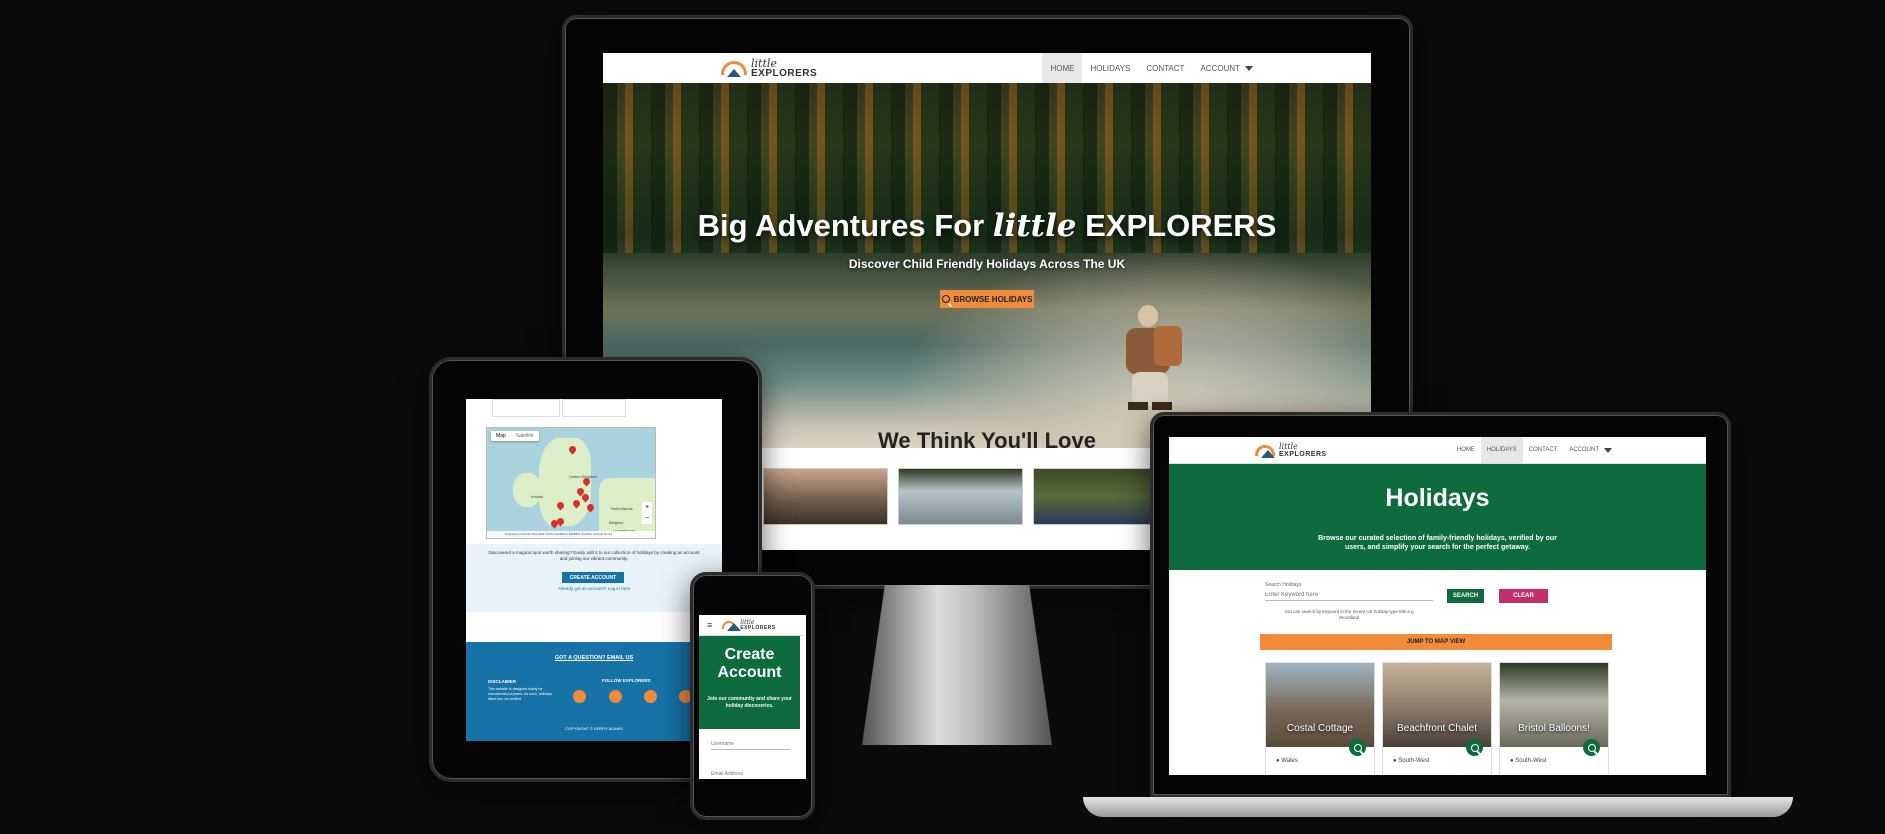 This screenshot has height=834, width=1885. What do you see at coordinates (957, 665) in the screenshot?
I see `monitor-stand` at bounding box center [957, 665].